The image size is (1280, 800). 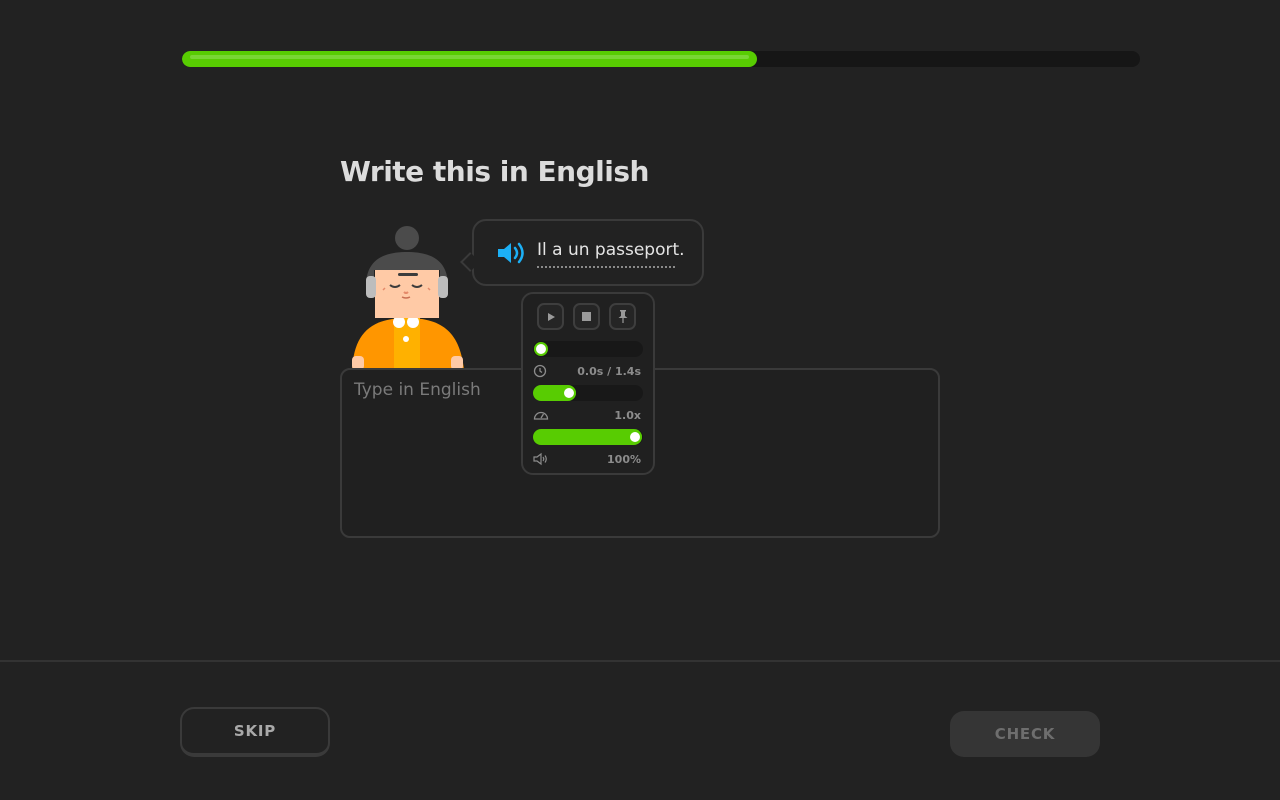 What do you see at coordinates (541, 415) in the screenshot?
I see `speedometer-icon` at bounding box center [541, 415].